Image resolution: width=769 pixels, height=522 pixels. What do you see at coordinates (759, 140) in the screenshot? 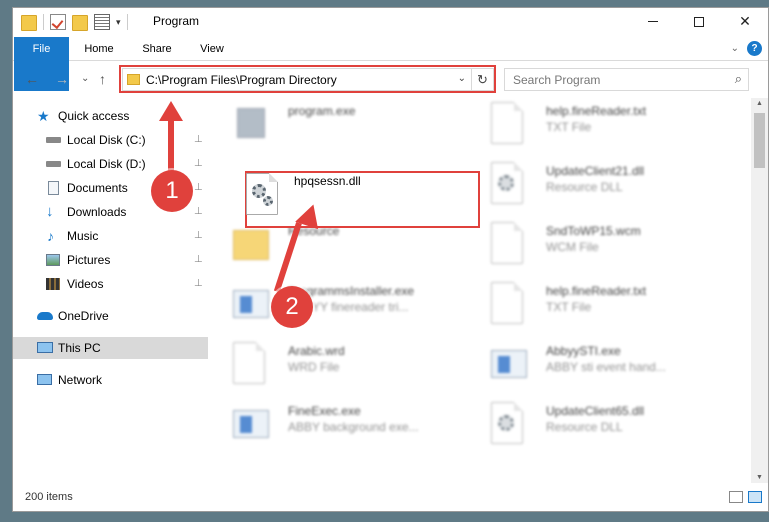
I see `scrollbar-thumb` at bounding box center [759, 140].